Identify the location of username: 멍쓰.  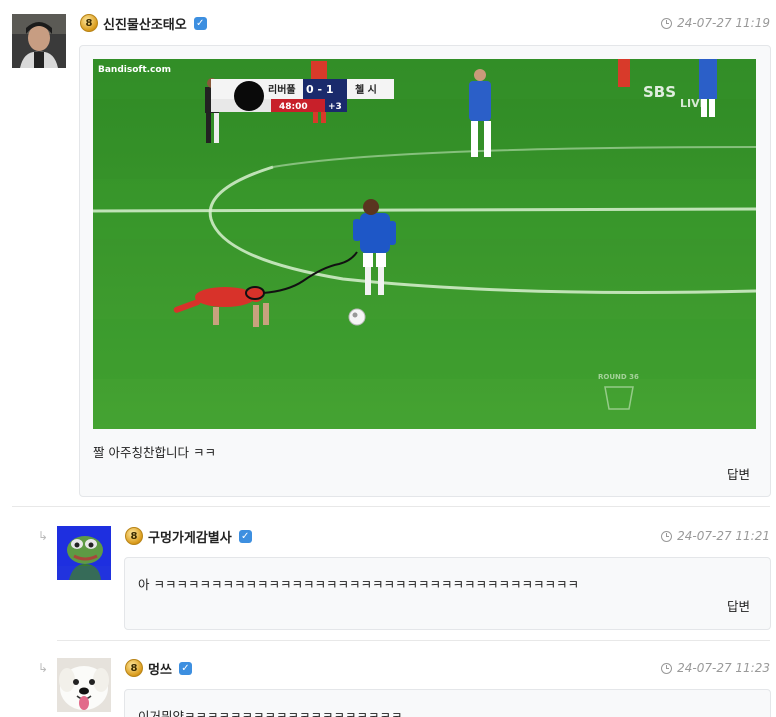
(160, 668).